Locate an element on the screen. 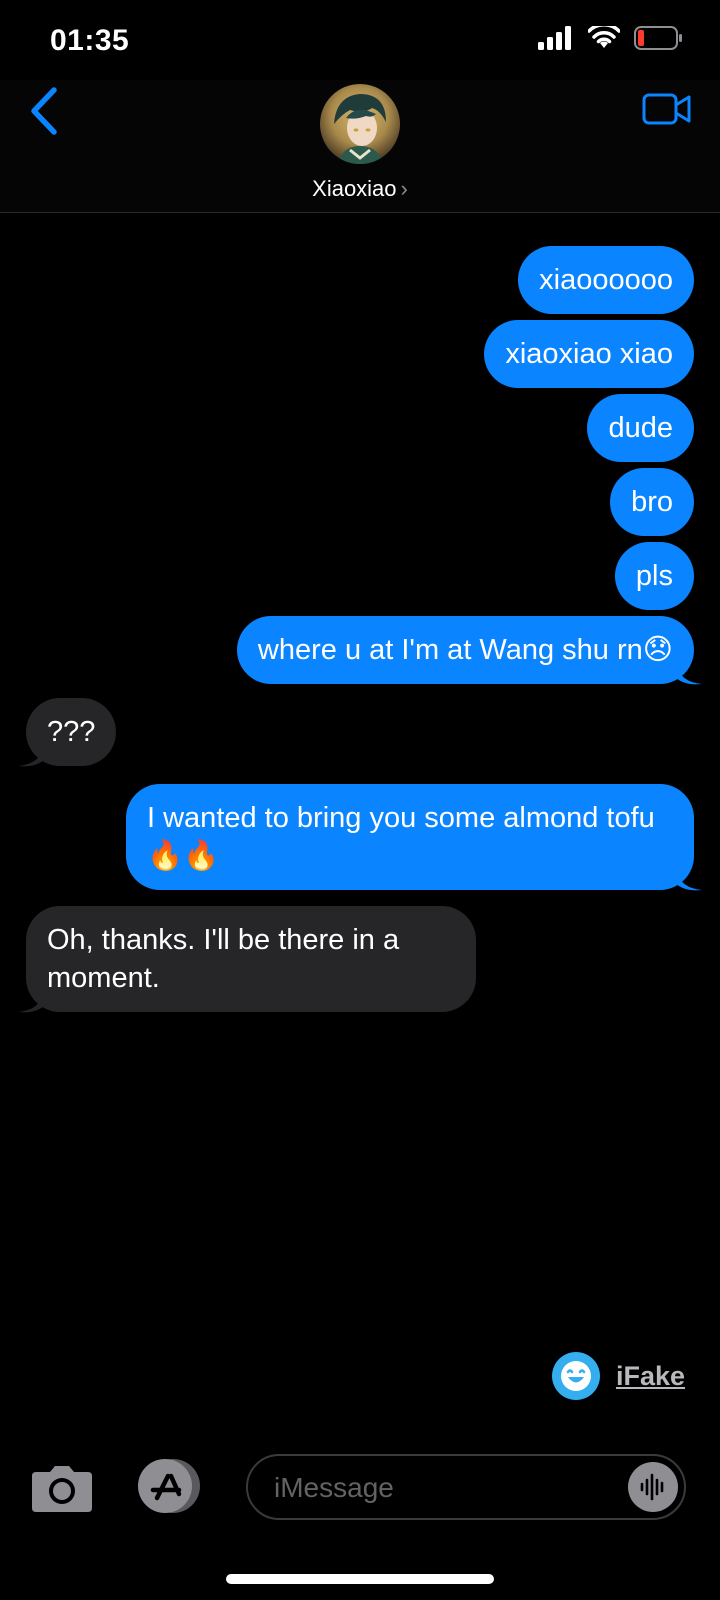  app-store-icon is located at coordinates (169, 1486).